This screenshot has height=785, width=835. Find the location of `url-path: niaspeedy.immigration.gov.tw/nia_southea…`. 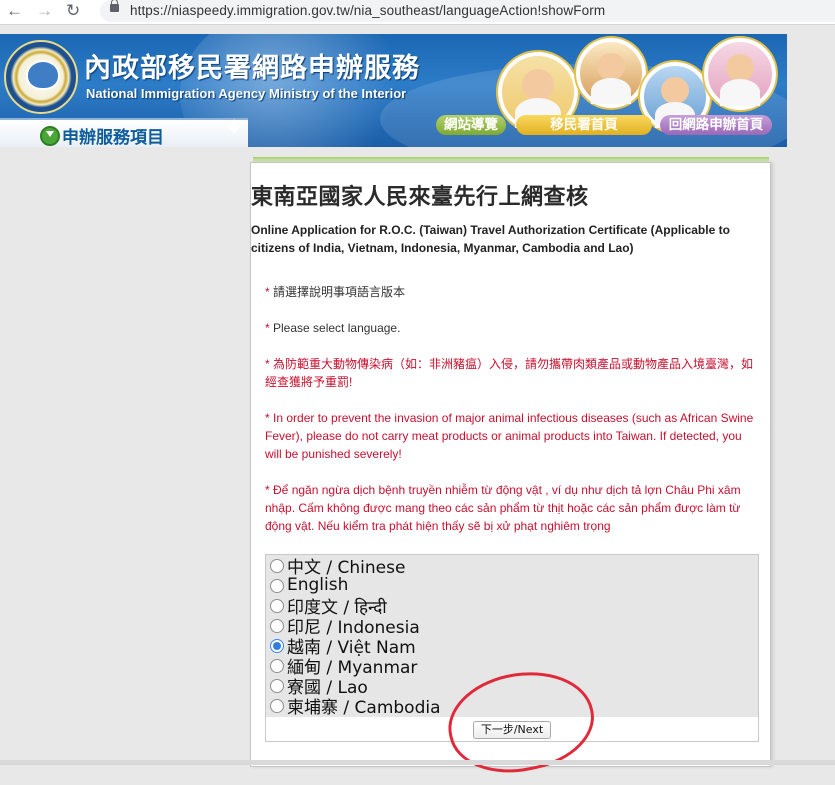

url-path: niaspeedy.immigration.gov.tw/nia_southea… is located at coordinates (388, 10).